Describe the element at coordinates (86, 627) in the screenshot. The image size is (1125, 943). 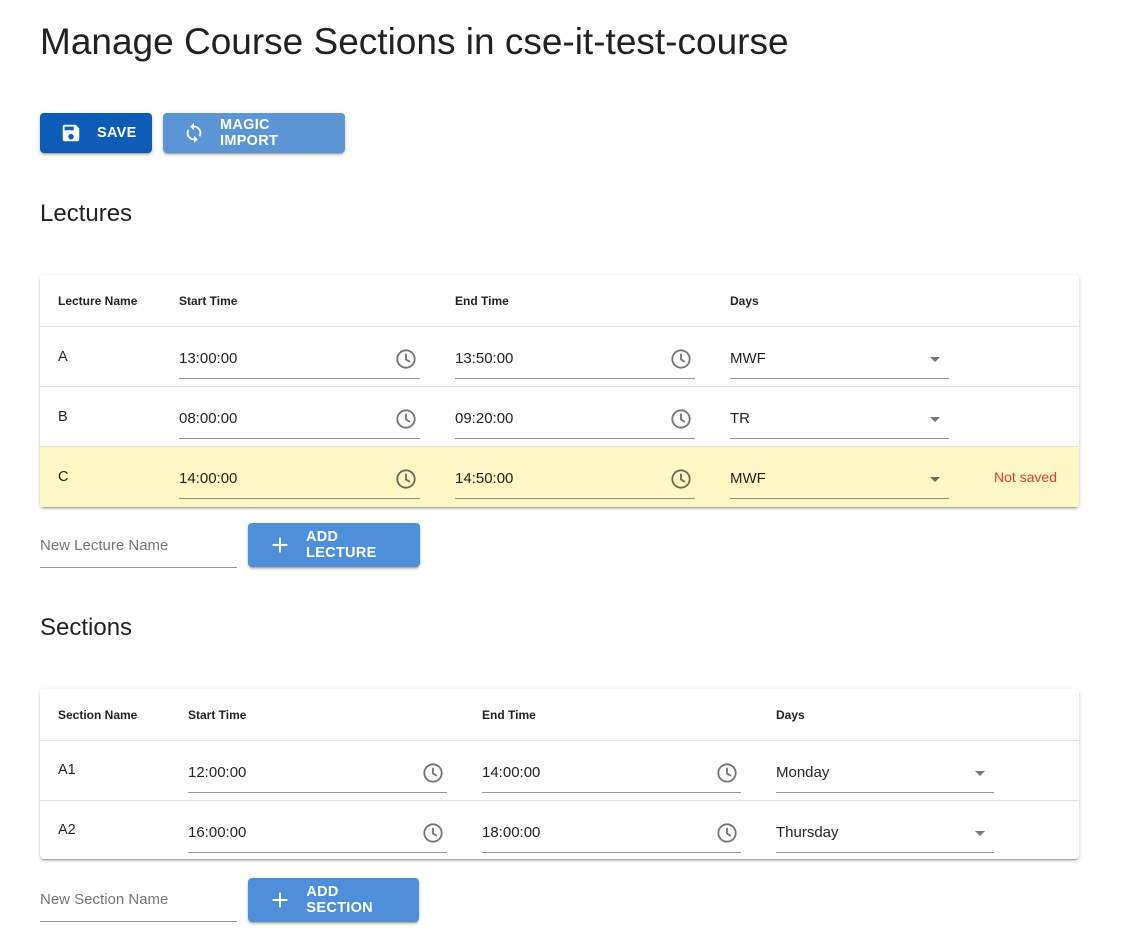
I see `sections-heading: Sections` at that location.